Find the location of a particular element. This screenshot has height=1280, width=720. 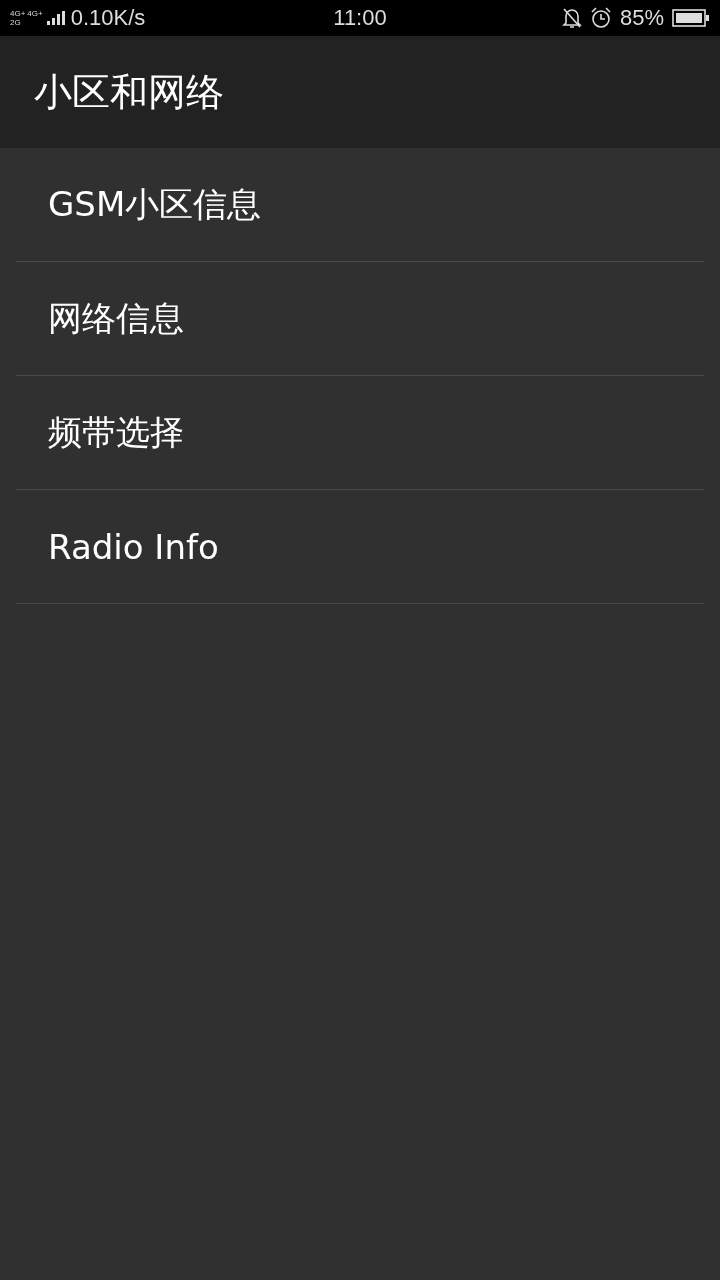

alarm-icon is located at coordinates (600, 18).